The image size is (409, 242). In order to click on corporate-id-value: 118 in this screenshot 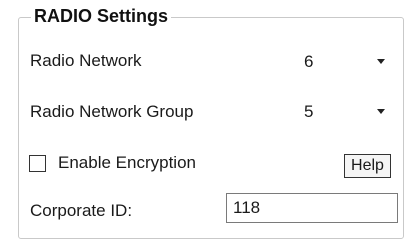, I will do `click(247, 207)`.